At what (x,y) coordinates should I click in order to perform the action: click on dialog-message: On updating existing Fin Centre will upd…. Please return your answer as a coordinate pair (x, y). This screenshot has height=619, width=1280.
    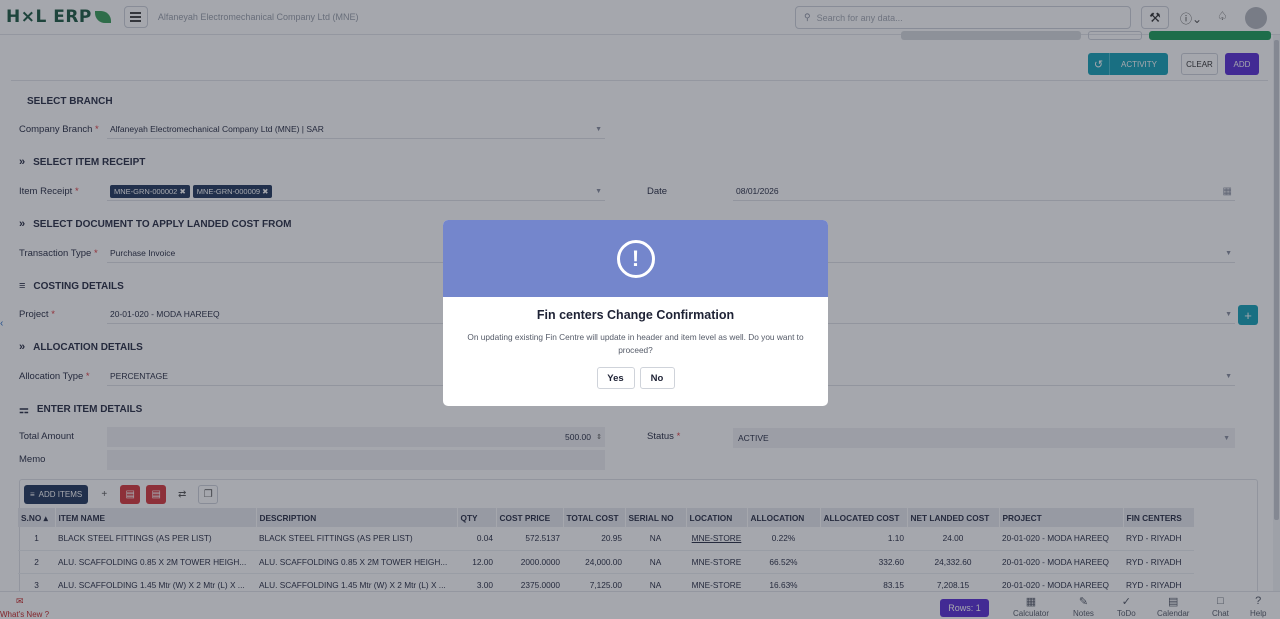
    Looking at the image, I should click on (635, 343).